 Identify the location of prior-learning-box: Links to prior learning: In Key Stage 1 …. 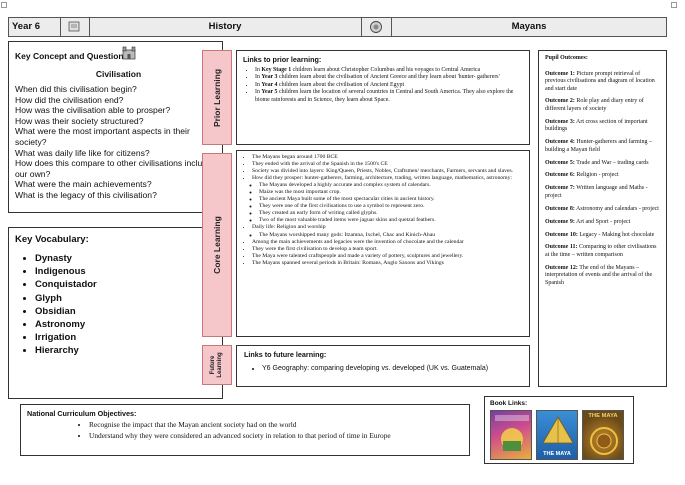
(383, 97).